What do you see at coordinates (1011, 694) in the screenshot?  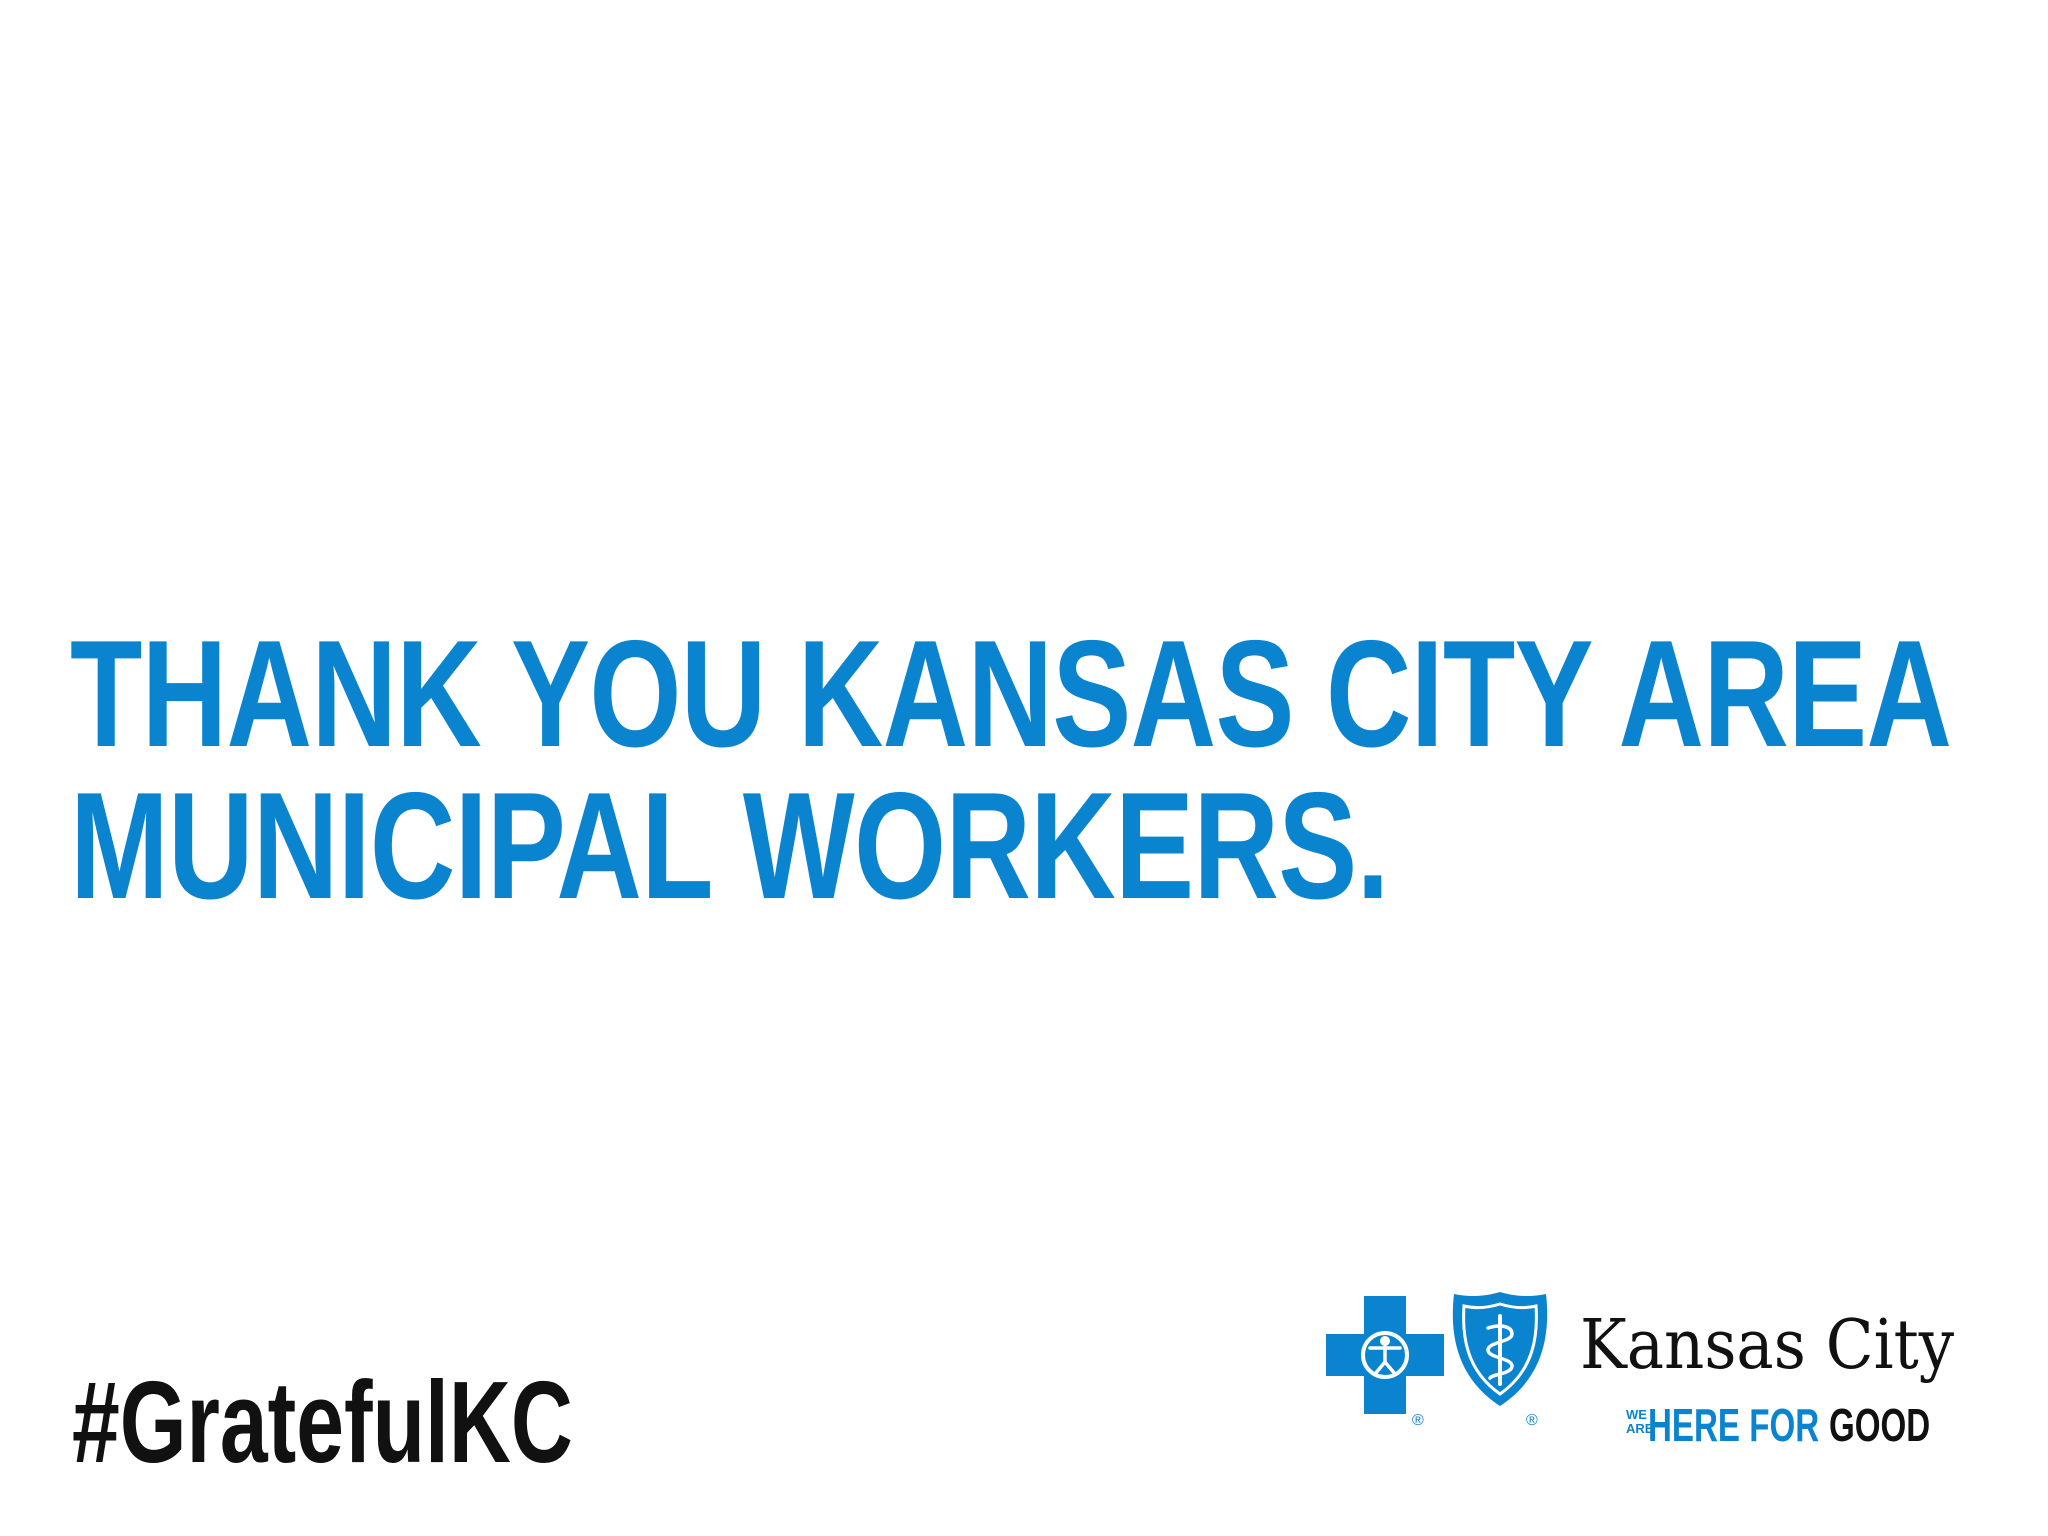 I see `headline-line-1: THANK YOU KANSAS CITY AREA` at bounding box center [1011, 694].